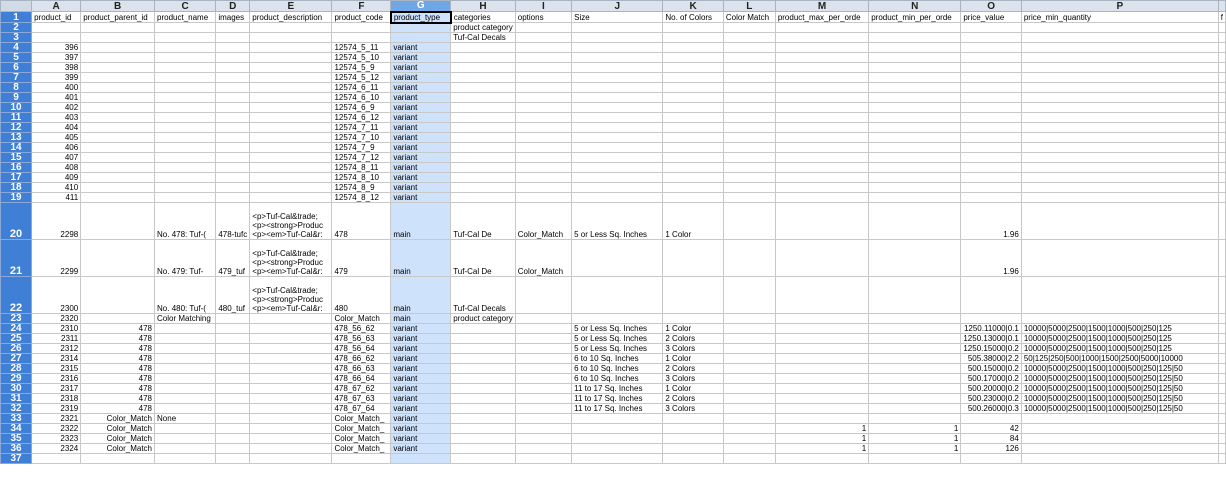 Image resolution: width=1226 pixels, height=497 pixels. I want to click on cell-j: 11 to 17 Sq. Inches, so click(617, 388).